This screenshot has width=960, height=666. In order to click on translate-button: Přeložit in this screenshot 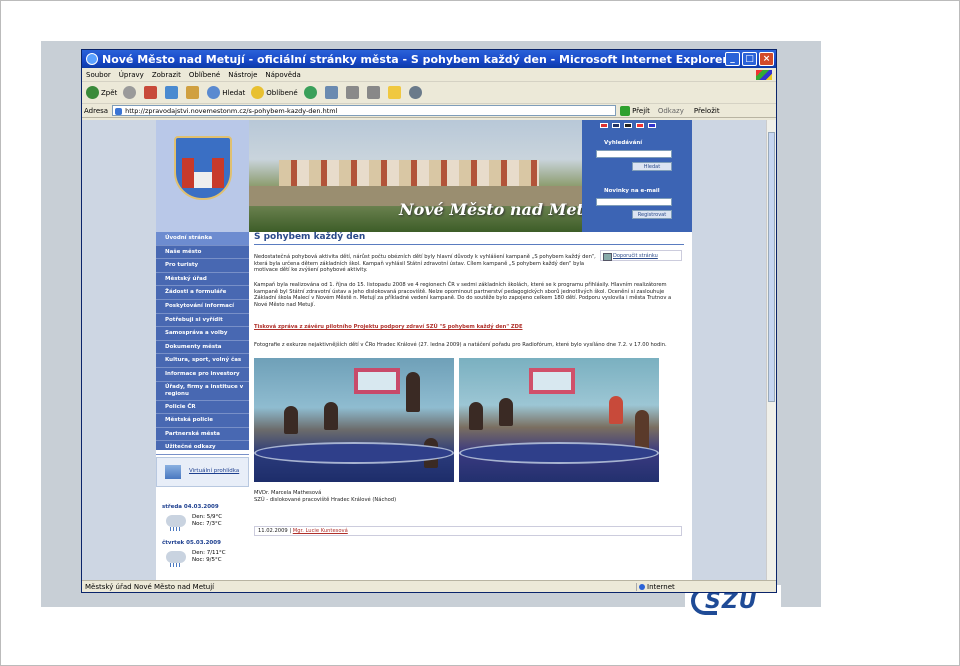, I will do `click(707, 111)`.